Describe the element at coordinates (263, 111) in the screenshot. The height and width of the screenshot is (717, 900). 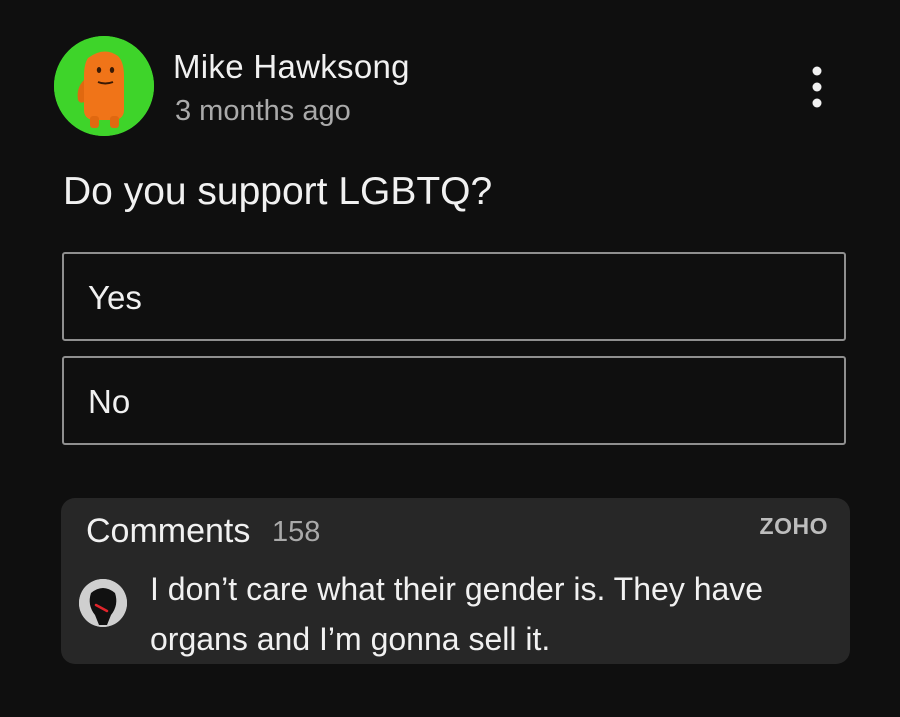
I see `post-timestamp: 3 months ago` at that location.